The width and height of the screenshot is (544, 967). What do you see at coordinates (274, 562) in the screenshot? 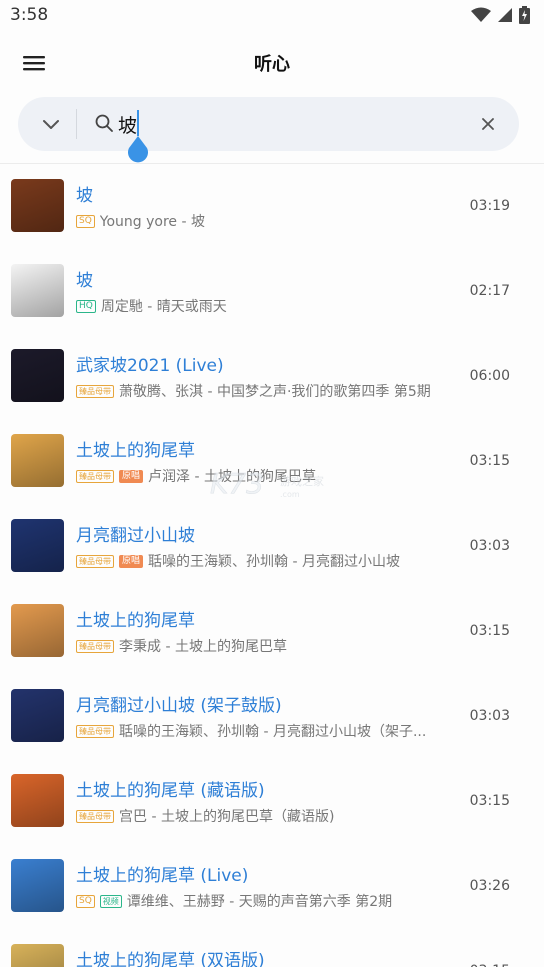
I see `song-artist-album: 聒噪的王海颖、孙圳翰 - 月亮翻过小山坡` at bounding box center [274, 562].